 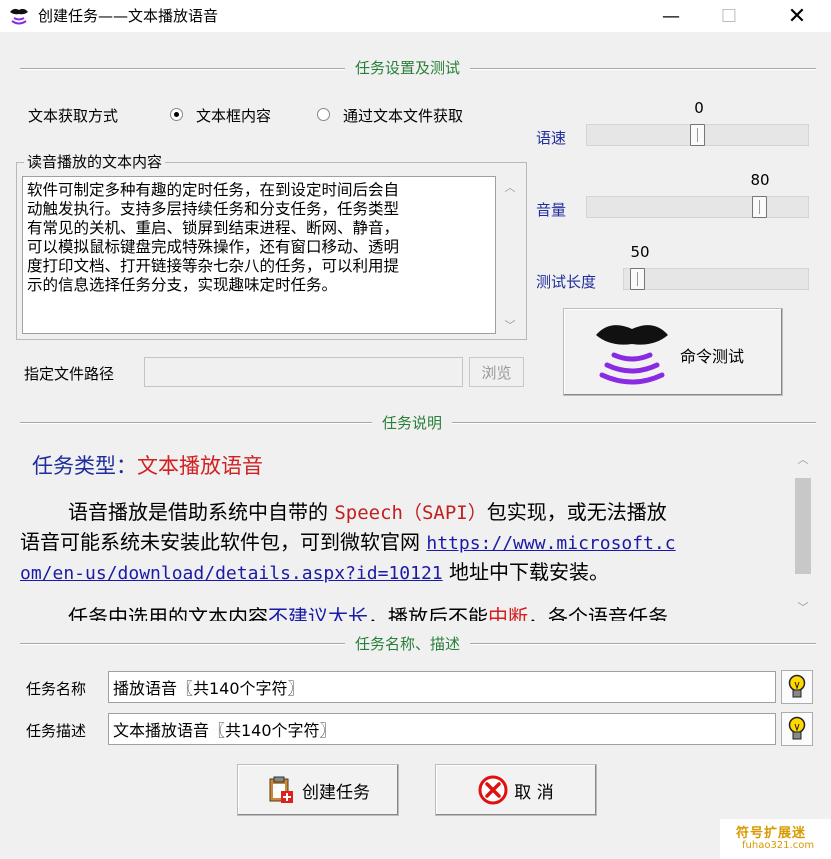 I want to click on text-source-label: 文本获取方式, so click(x=73, y=116).